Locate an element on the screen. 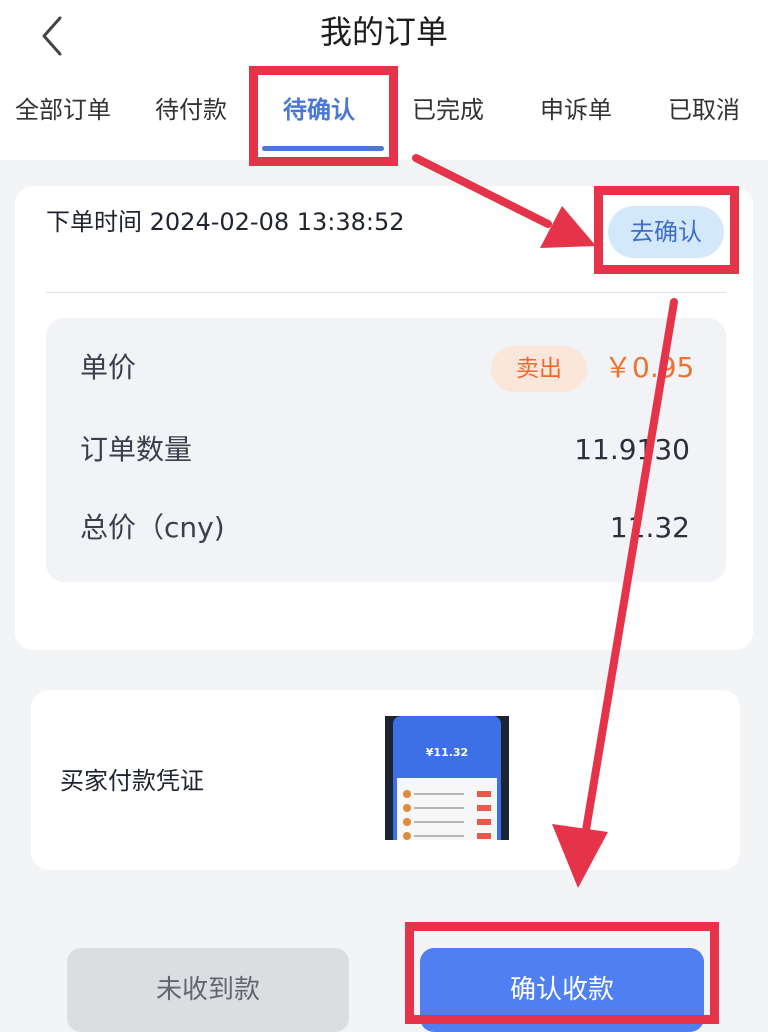 This screenshot has width=768, height=1032. total-value: 11.32 is located at coordinates (649, 527).